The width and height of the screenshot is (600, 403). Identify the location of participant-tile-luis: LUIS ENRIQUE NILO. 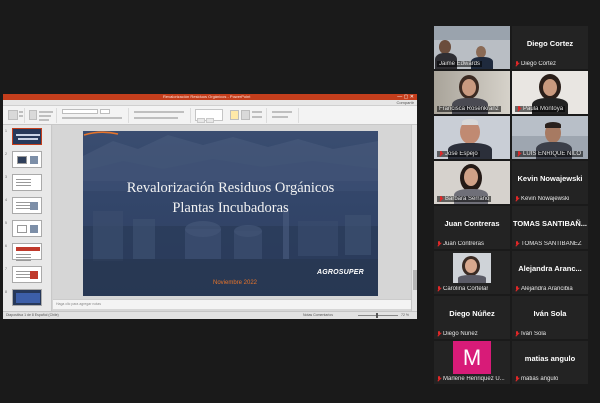
(550, 137).